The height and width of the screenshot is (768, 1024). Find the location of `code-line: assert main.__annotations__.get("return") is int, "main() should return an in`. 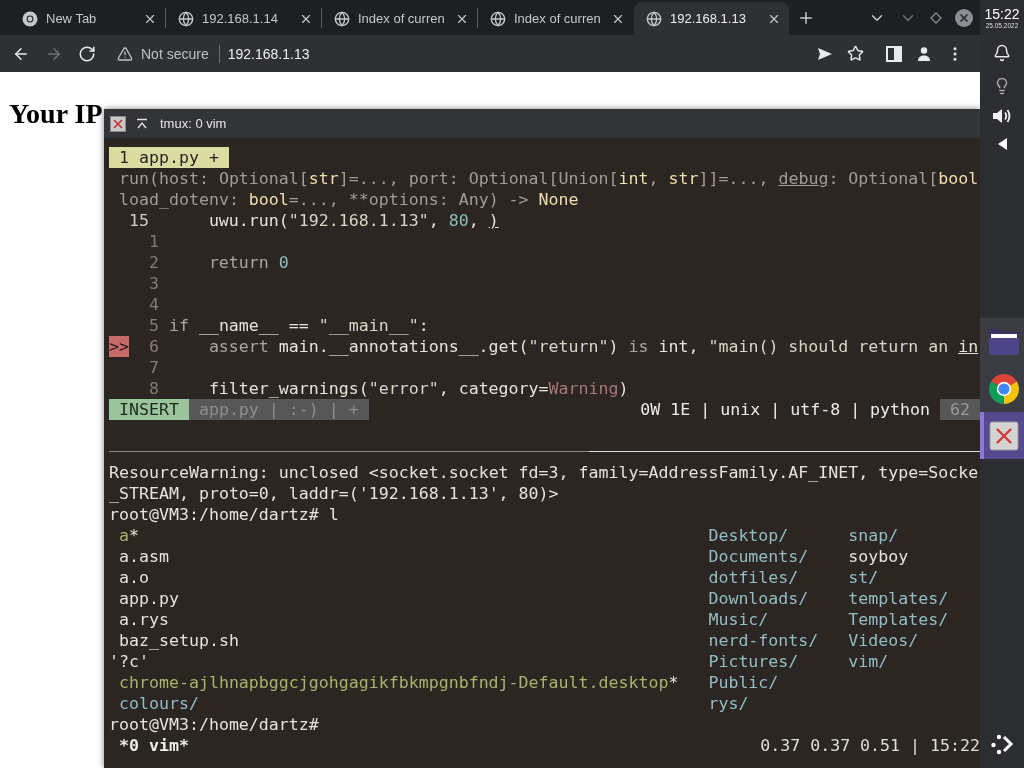

code-line: assert main.__annotations__.get("return") is int, "main() should return an in is located at coordinates (593, 346).